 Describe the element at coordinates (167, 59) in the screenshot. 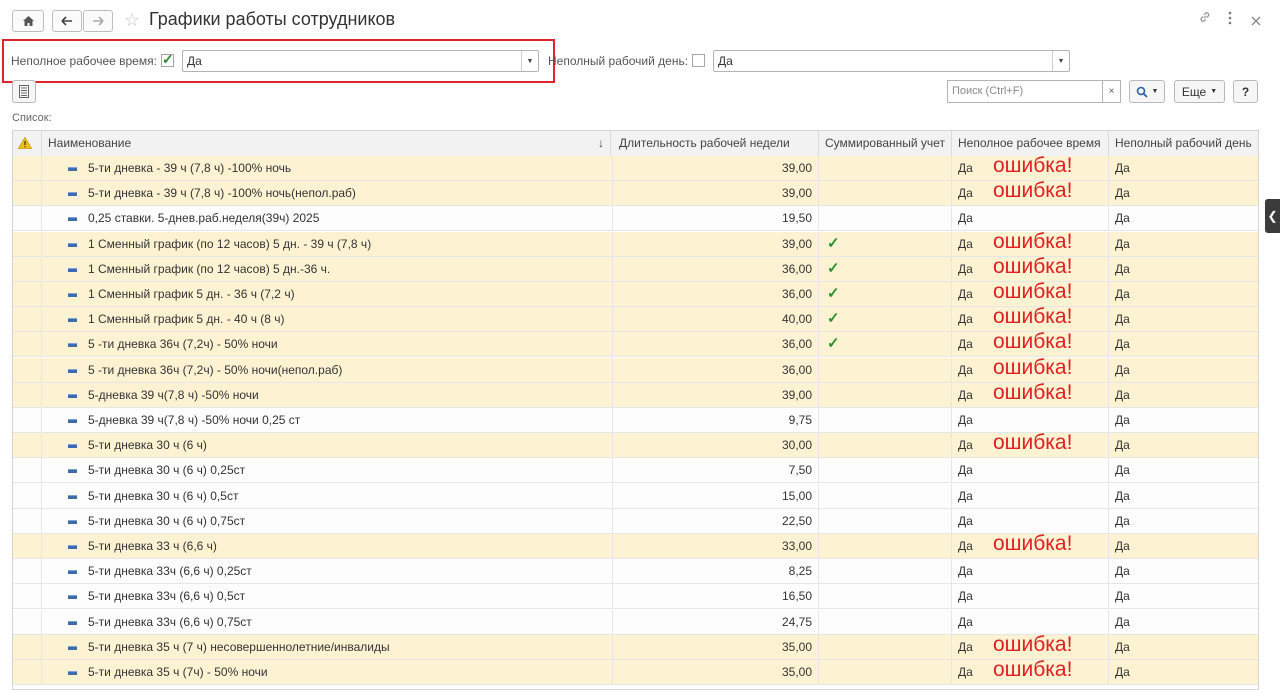

I see `part-time-checkbox` at that location.